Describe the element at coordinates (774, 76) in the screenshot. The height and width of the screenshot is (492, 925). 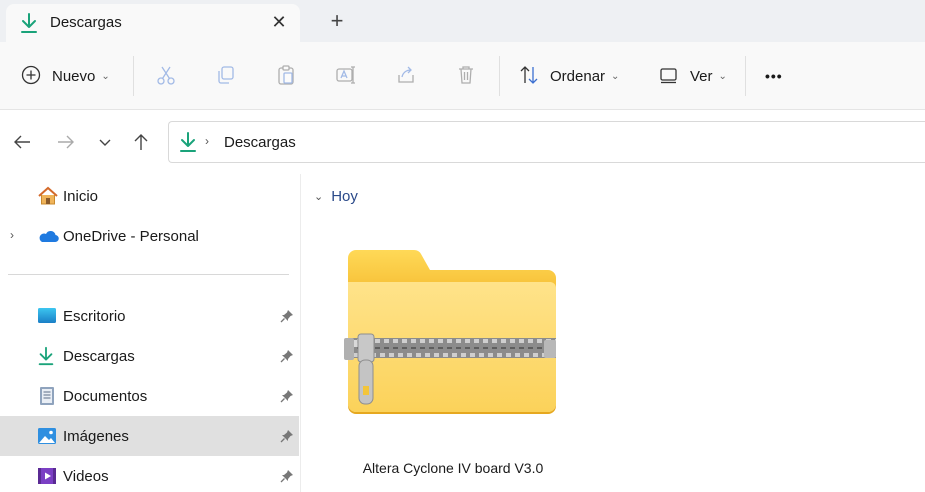
I see `more-options-button: •••` at that location.